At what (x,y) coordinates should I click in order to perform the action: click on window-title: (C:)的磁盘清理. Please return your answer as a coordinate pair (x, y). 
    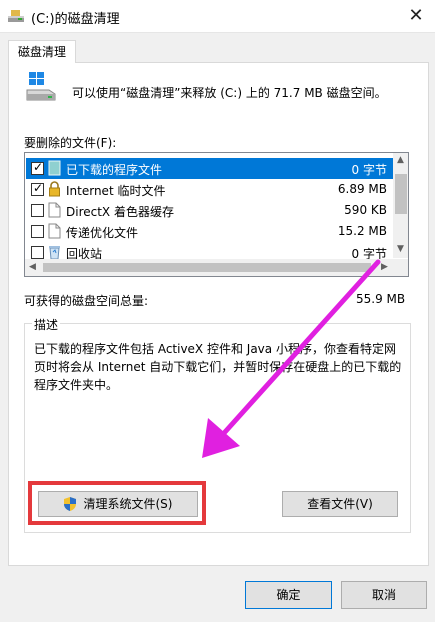
    Looking at the image, I should click on (75, 19).